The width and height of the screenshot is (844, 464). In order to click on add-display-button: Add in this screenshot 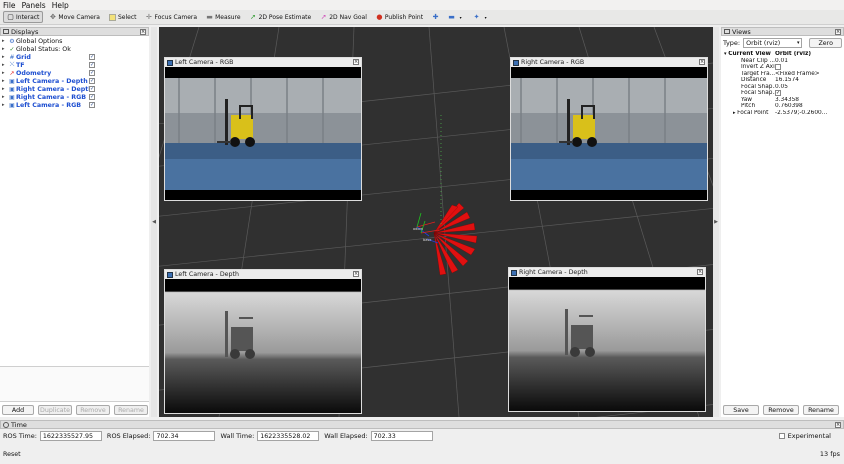, I will do `click(18, 410)`.